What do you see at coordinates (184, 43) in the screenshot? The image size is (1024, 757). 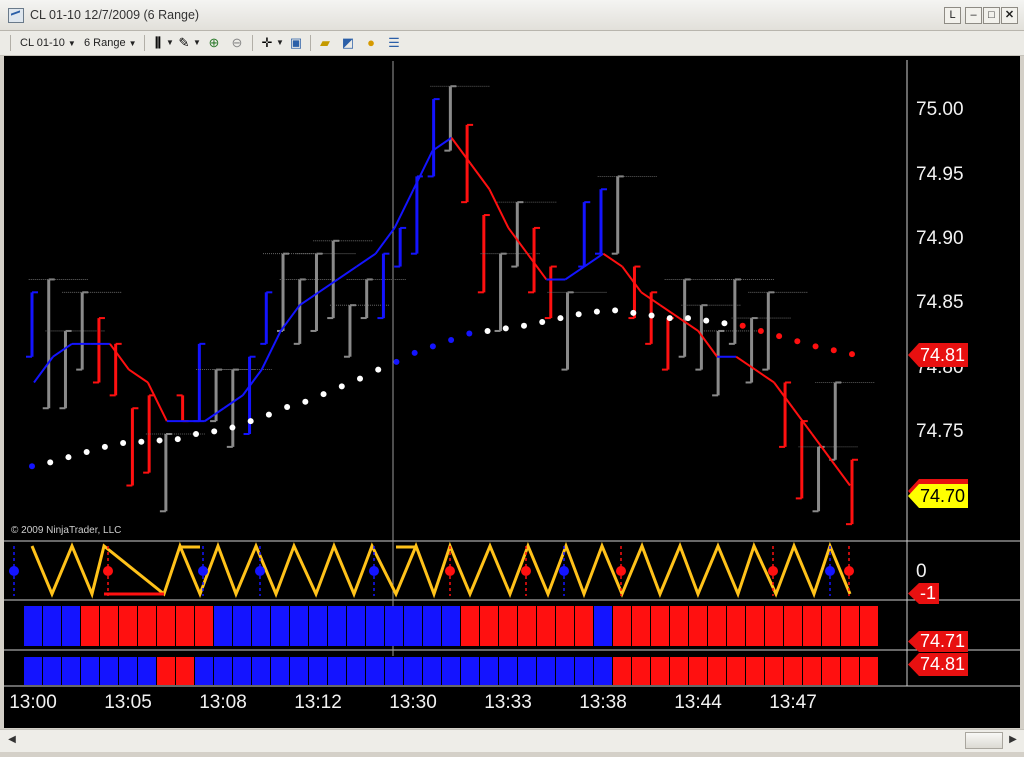 I see `drawing-pencil-icon: ✎` at bounding box center [184, 43].